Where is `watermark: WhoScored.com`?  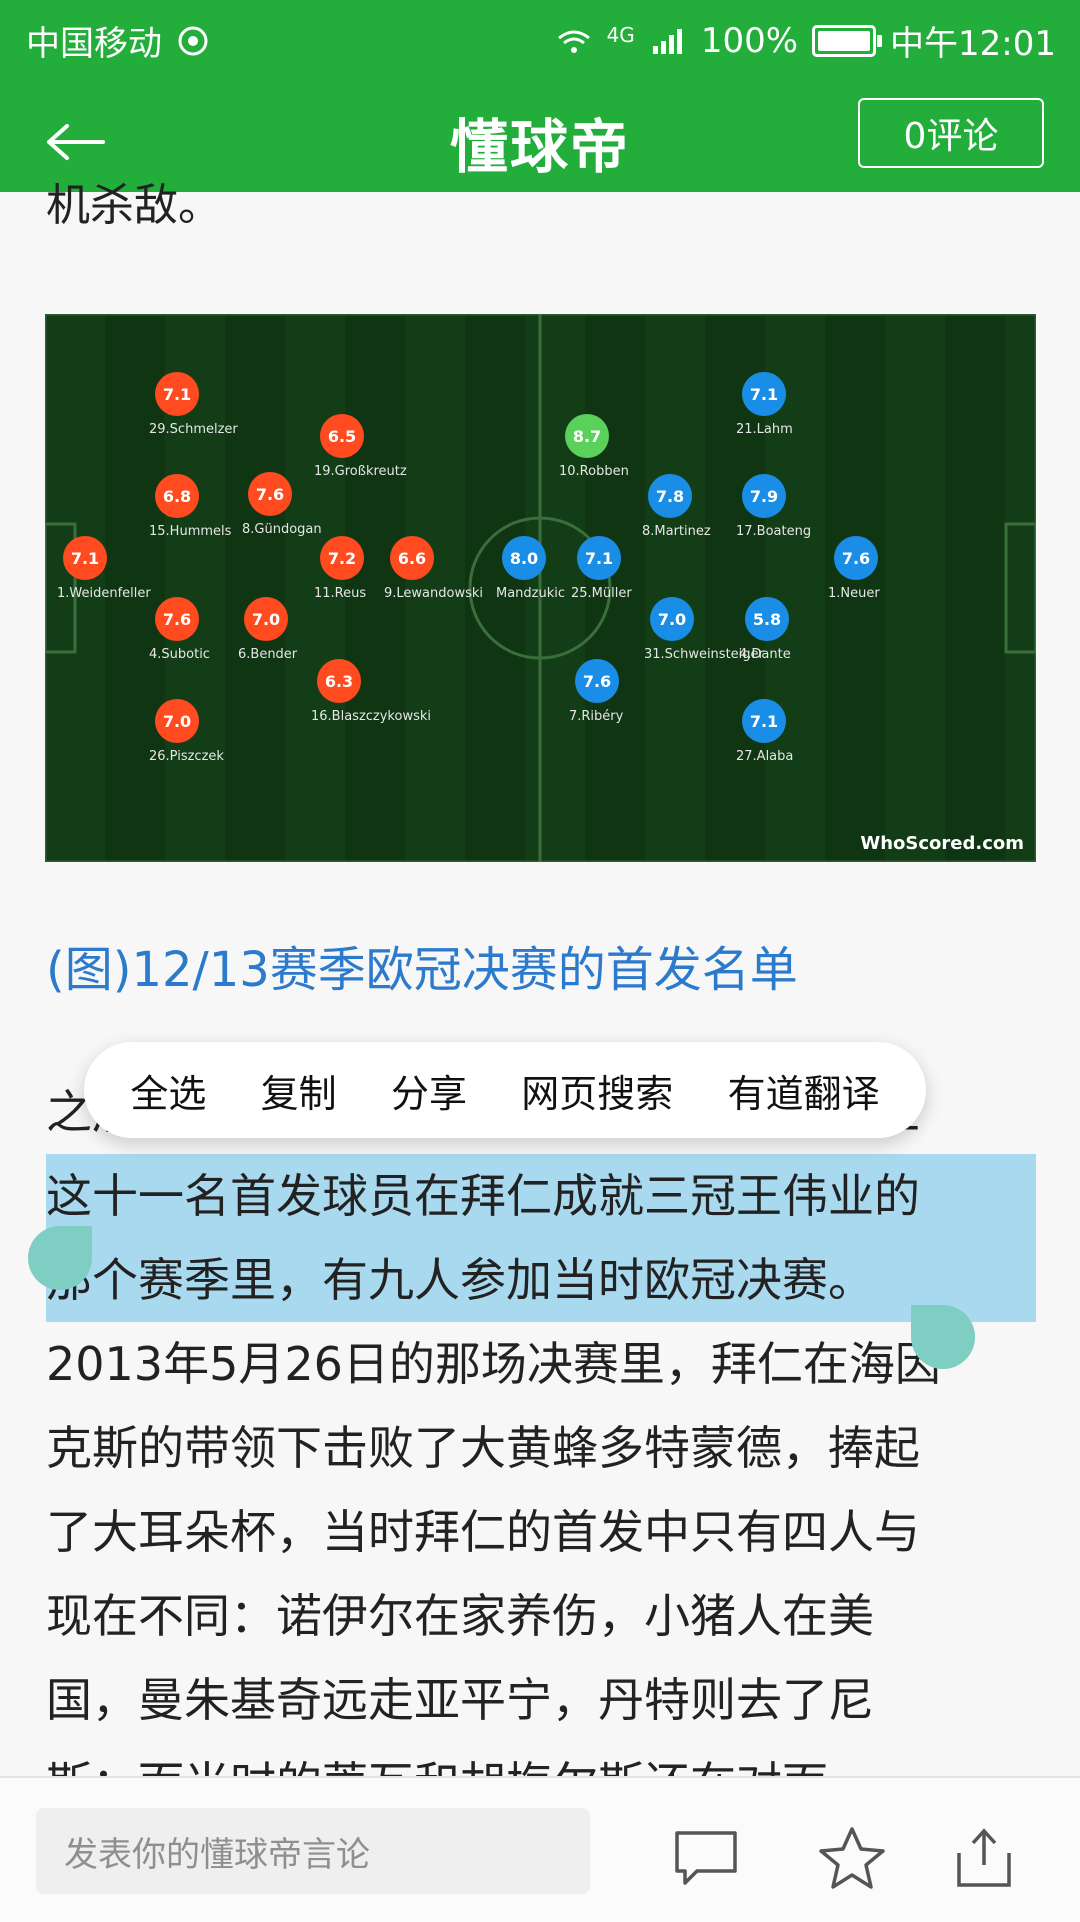 watermark: WhoScored.com is located at coordinates (942, 843).